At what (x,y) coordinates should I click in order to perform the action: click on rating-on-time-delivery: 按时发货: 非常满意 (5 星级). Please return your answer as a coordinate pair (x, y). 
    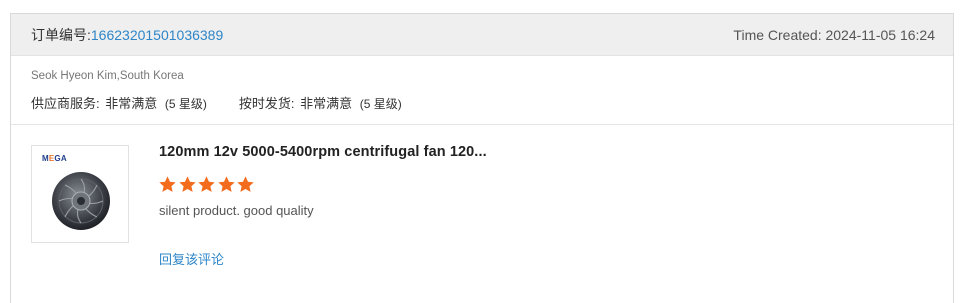
    Looking at the image, I should click on (320, 102).